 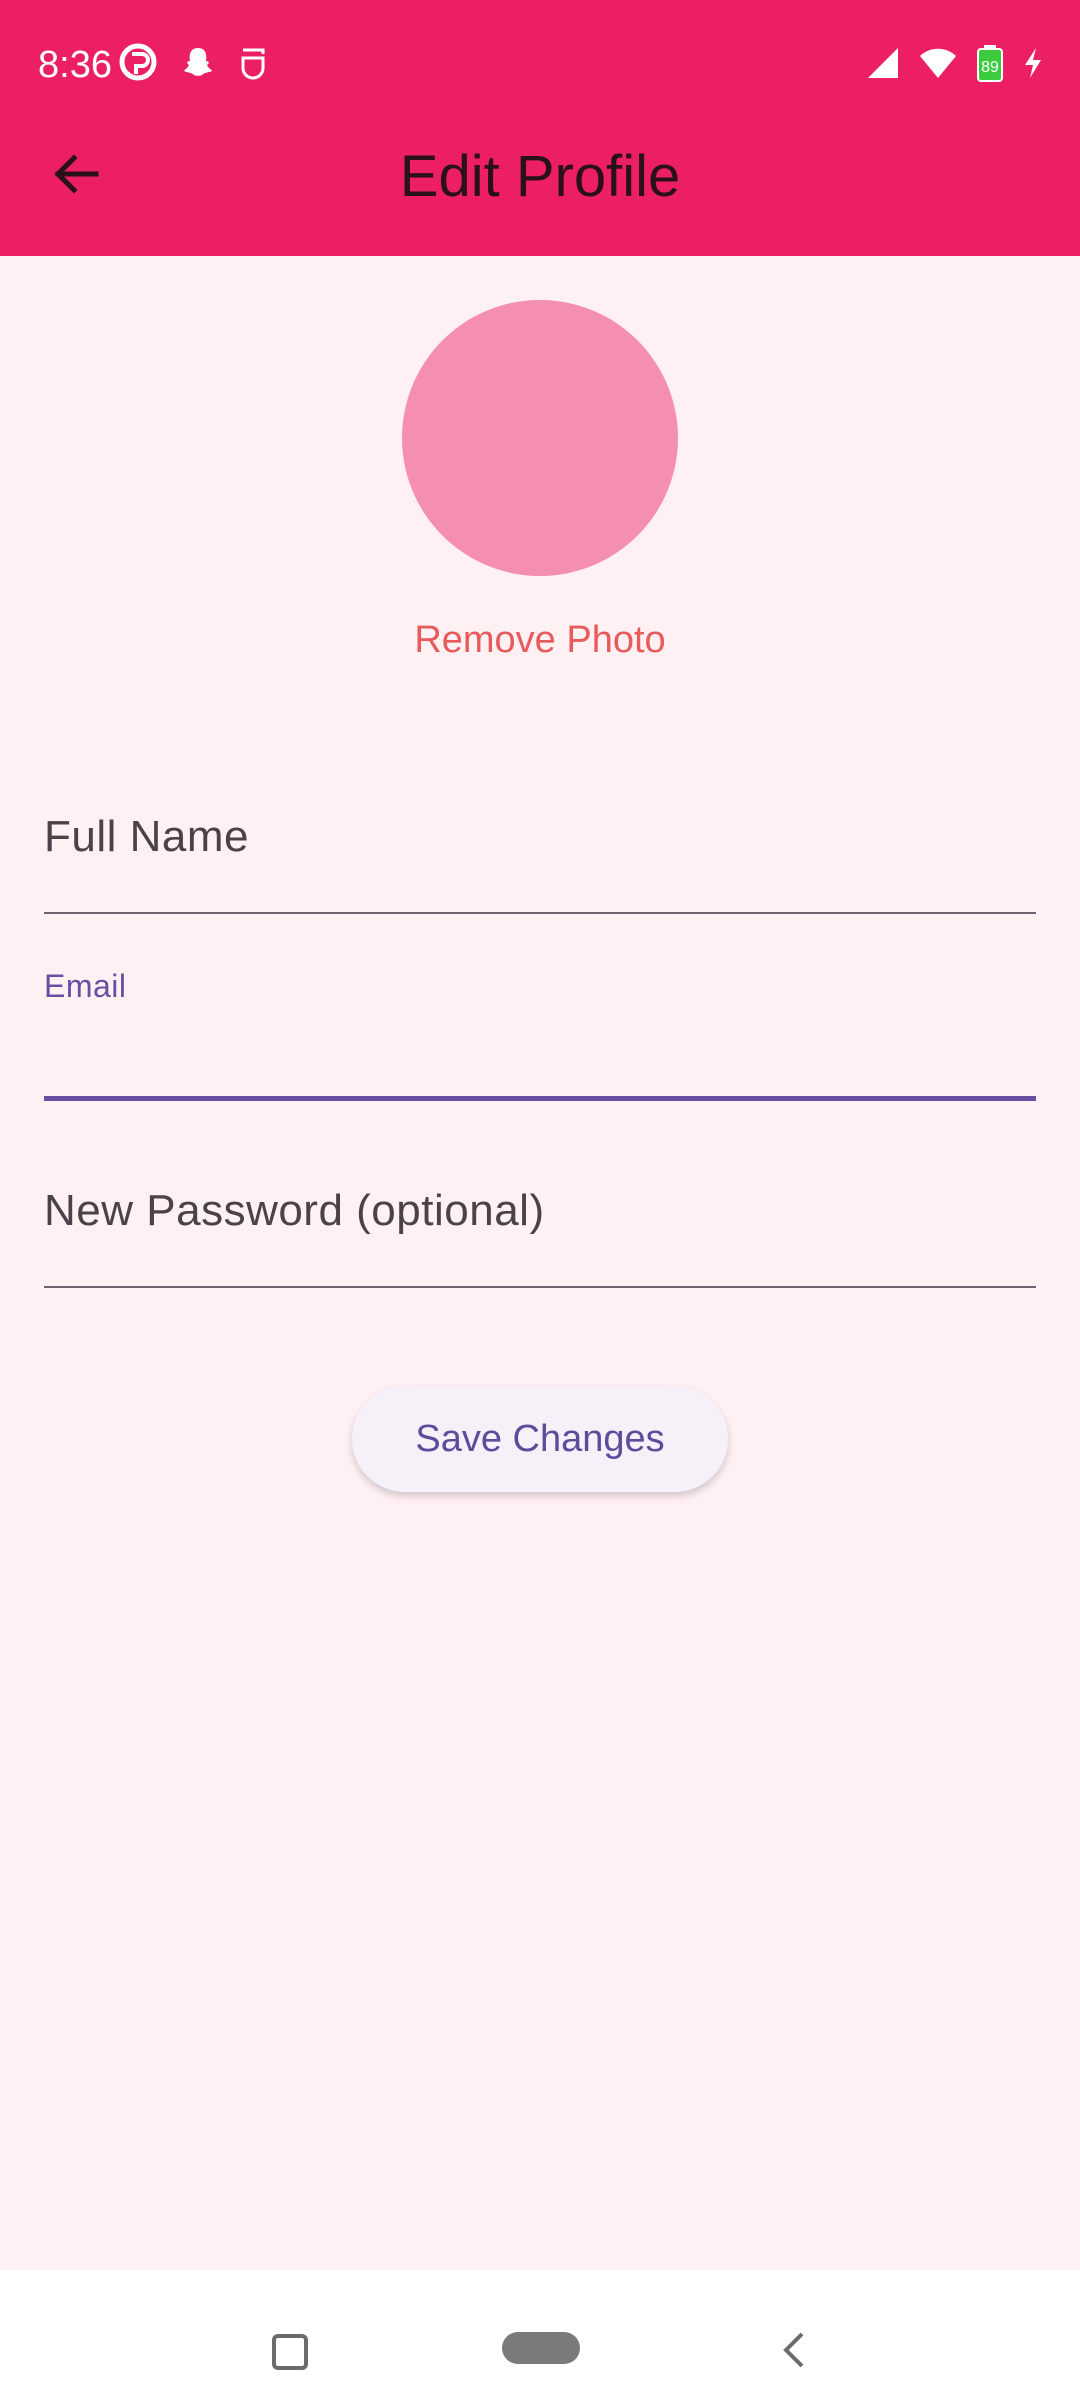 I want to click on recents-button, so click(x=290, y=2352).